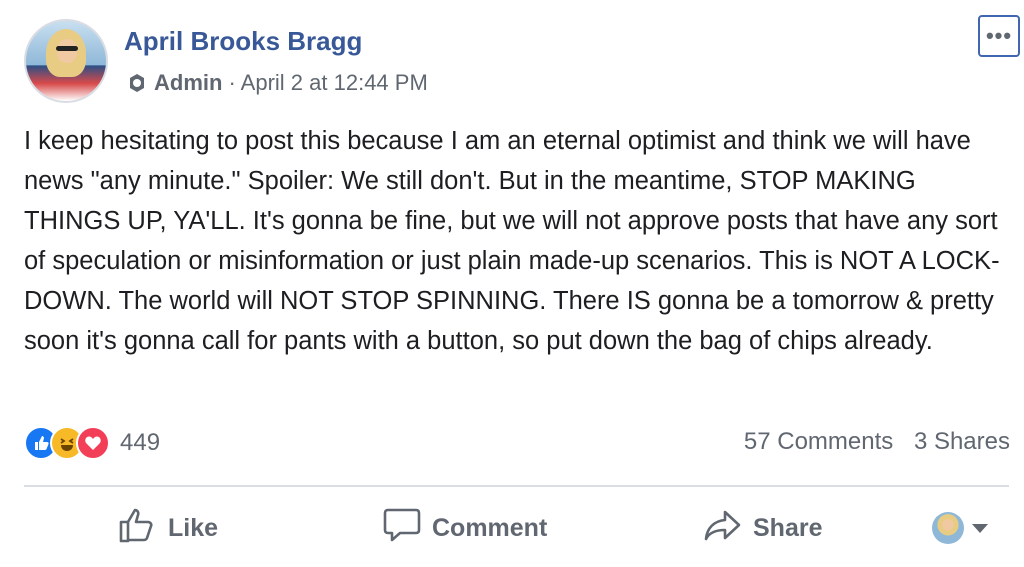 The width and height of the screenshot is (1024, 567). Describe the element at coordinates (138, 528) in the screenshot. I see `thumbs-up-icon` at that location.